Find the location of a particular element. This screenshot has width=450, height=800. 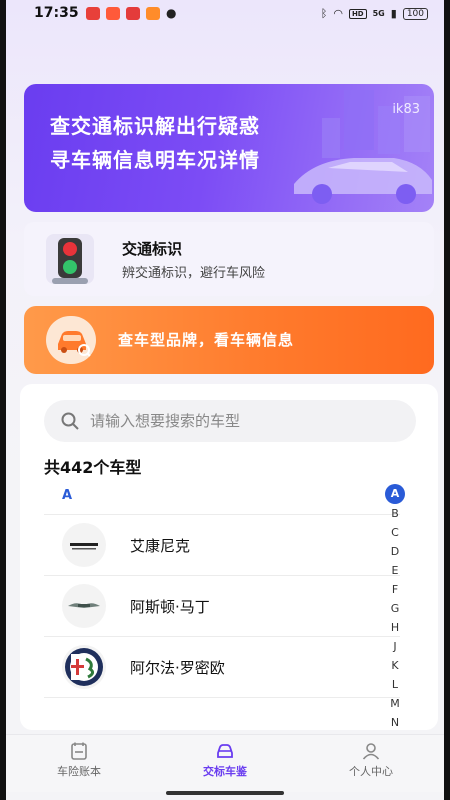

sign-card-subtitle: 辨交通标识，避行车风险 is located at coordinates (194, 273).